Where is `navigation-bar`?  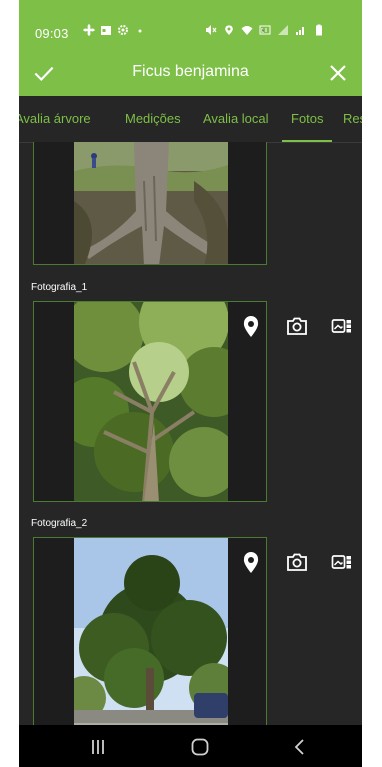
navigation-bar is located at coordinates (190, 746).